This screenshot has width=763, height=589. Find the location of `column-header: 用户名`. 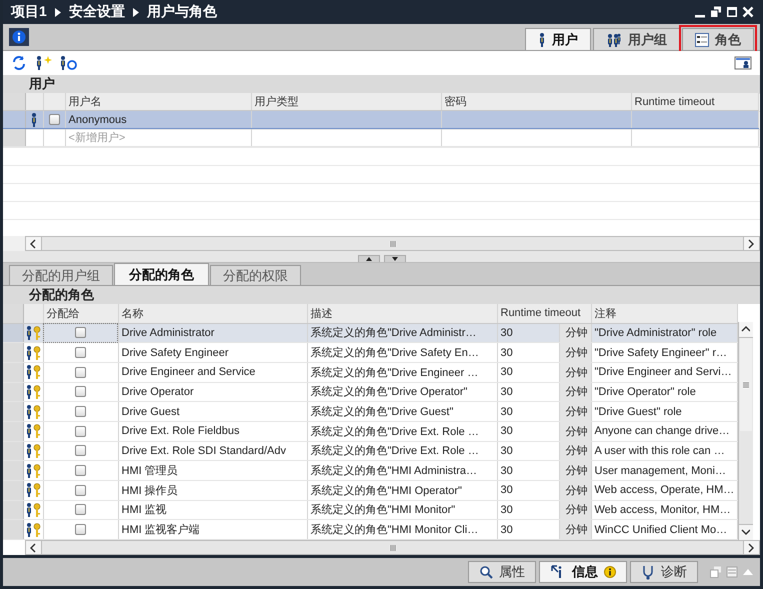

column-header: 用户名 is located at coordinates (158, 101).